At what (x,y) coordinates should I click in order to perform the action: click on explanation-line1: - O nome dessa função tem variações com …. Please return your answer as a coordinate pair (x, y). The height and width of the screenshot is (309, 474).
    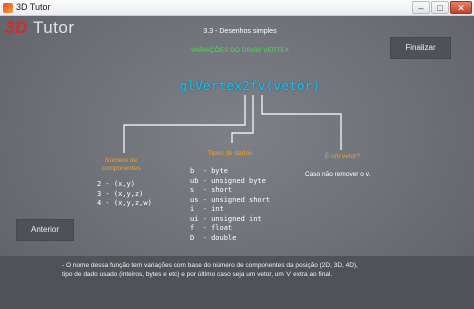
    Looking at the image, I should click on (210, 265).